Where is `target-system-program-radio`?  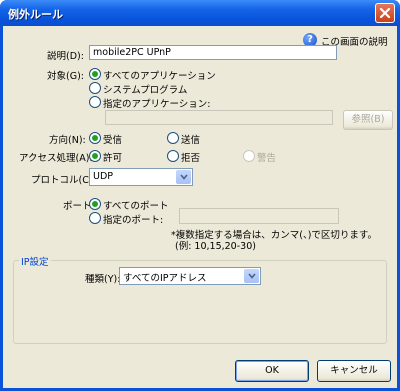 target-system-program-radio is located at coordinates (95, 88).